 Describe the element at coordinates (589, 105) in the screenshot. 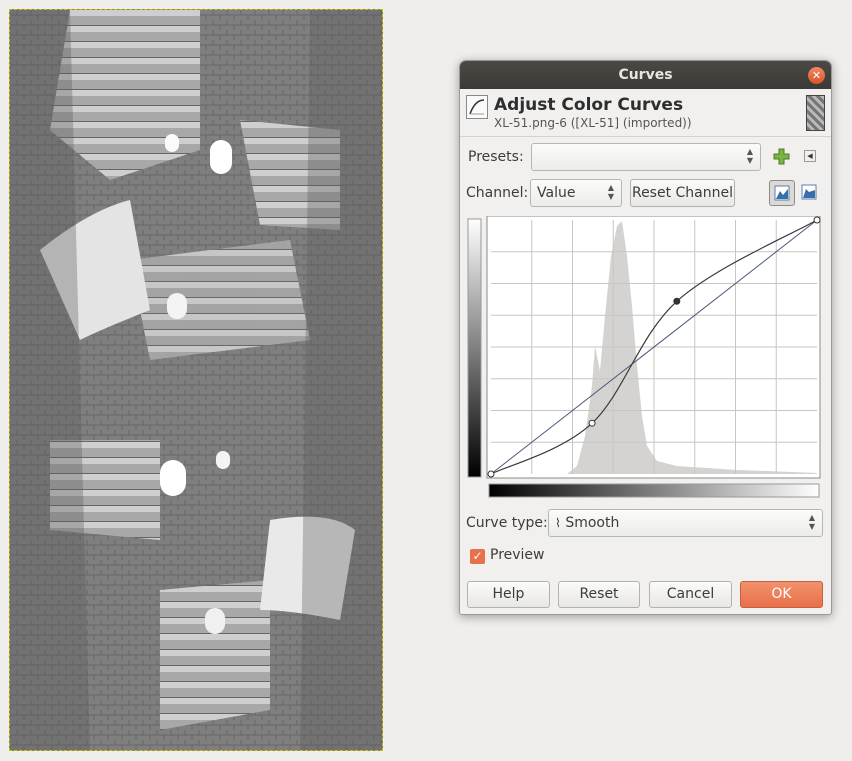

I see `header-title: Adjust Color Curves` at that location.